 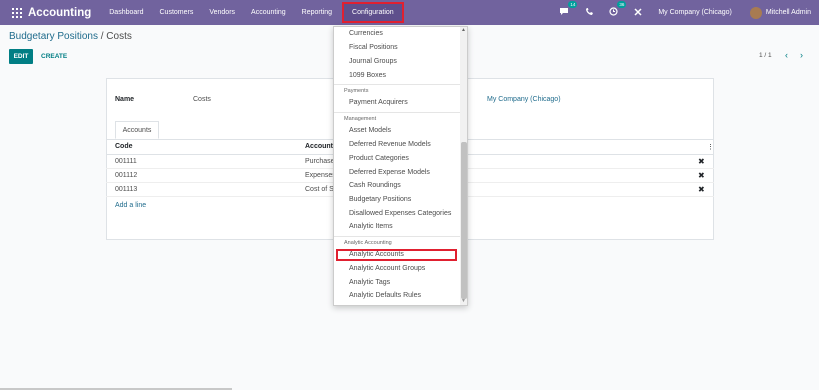 I want to click on avatar, so click(x=755, y=12).